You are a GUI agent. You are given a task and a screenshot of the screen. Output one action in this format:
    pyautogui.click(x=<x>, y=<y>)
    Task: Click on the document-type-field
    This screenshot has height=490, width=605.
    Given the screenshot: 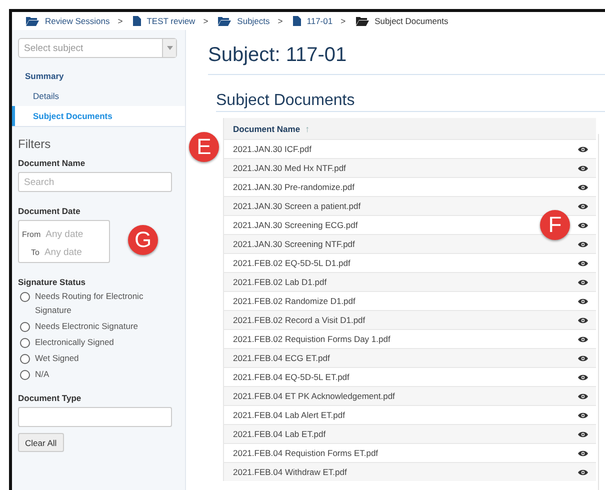 What is the action you would take?
    pyautogui.click(x=95, y=417)
    